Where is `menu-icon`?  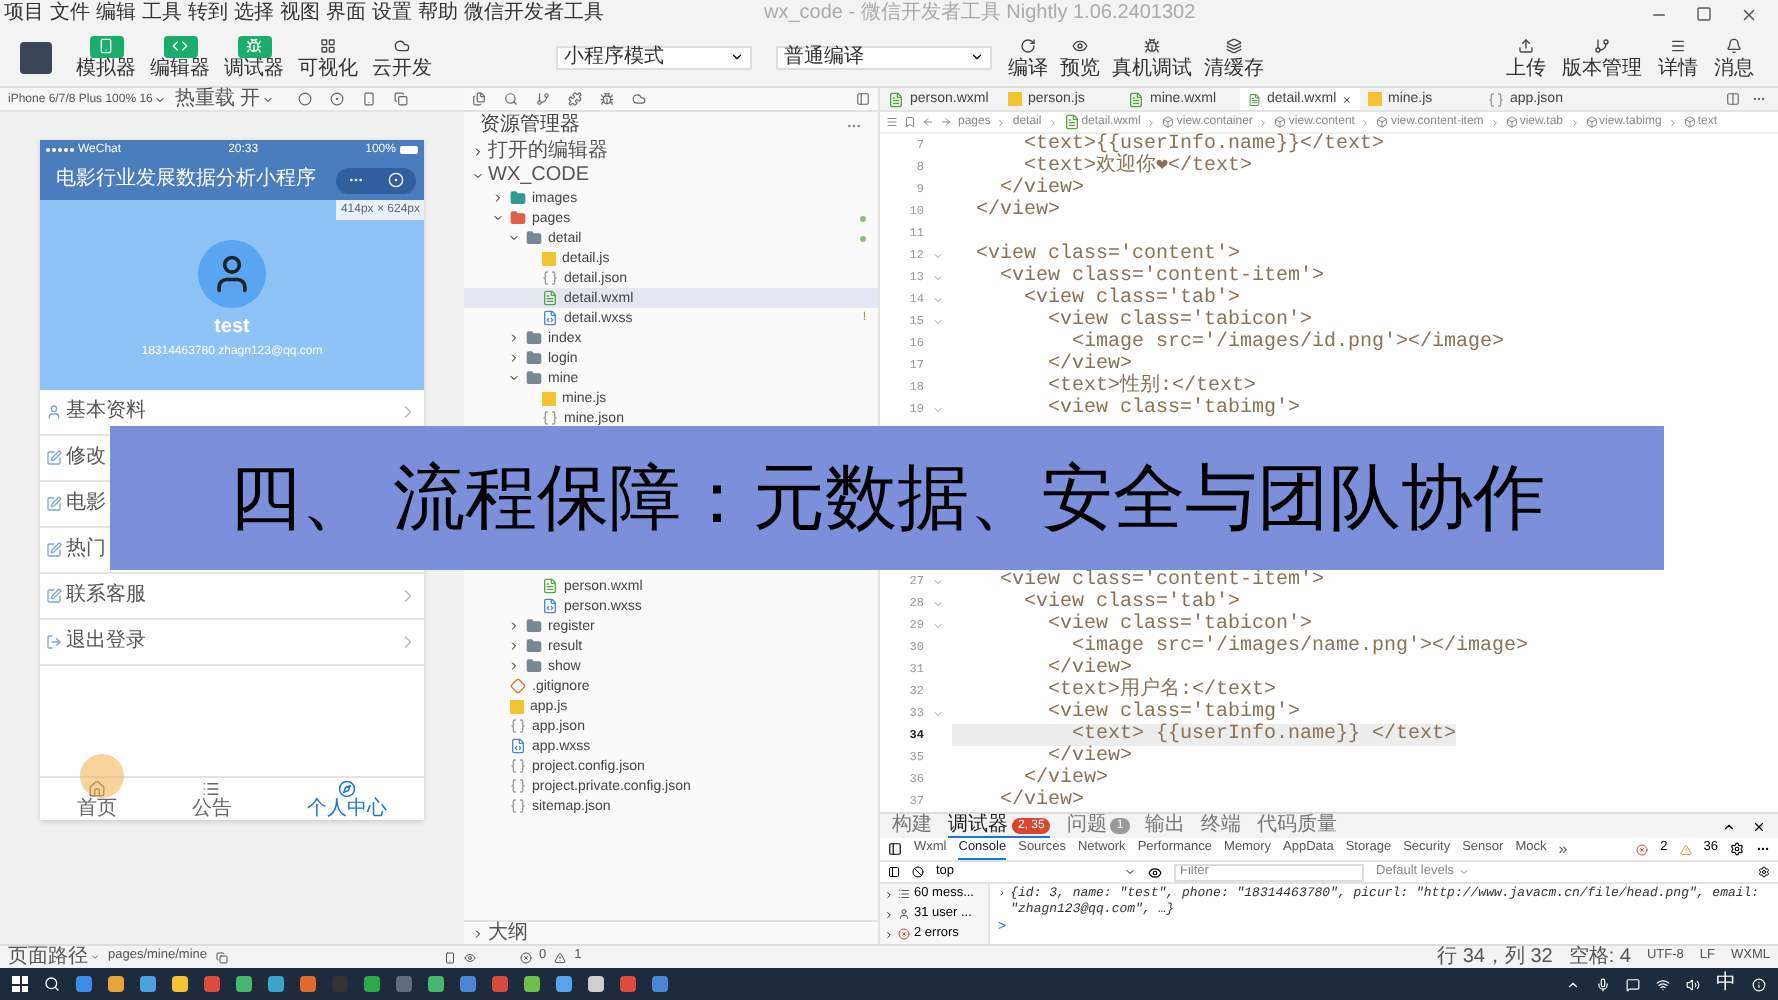 menu-icon is located at coordinates (892, 122).